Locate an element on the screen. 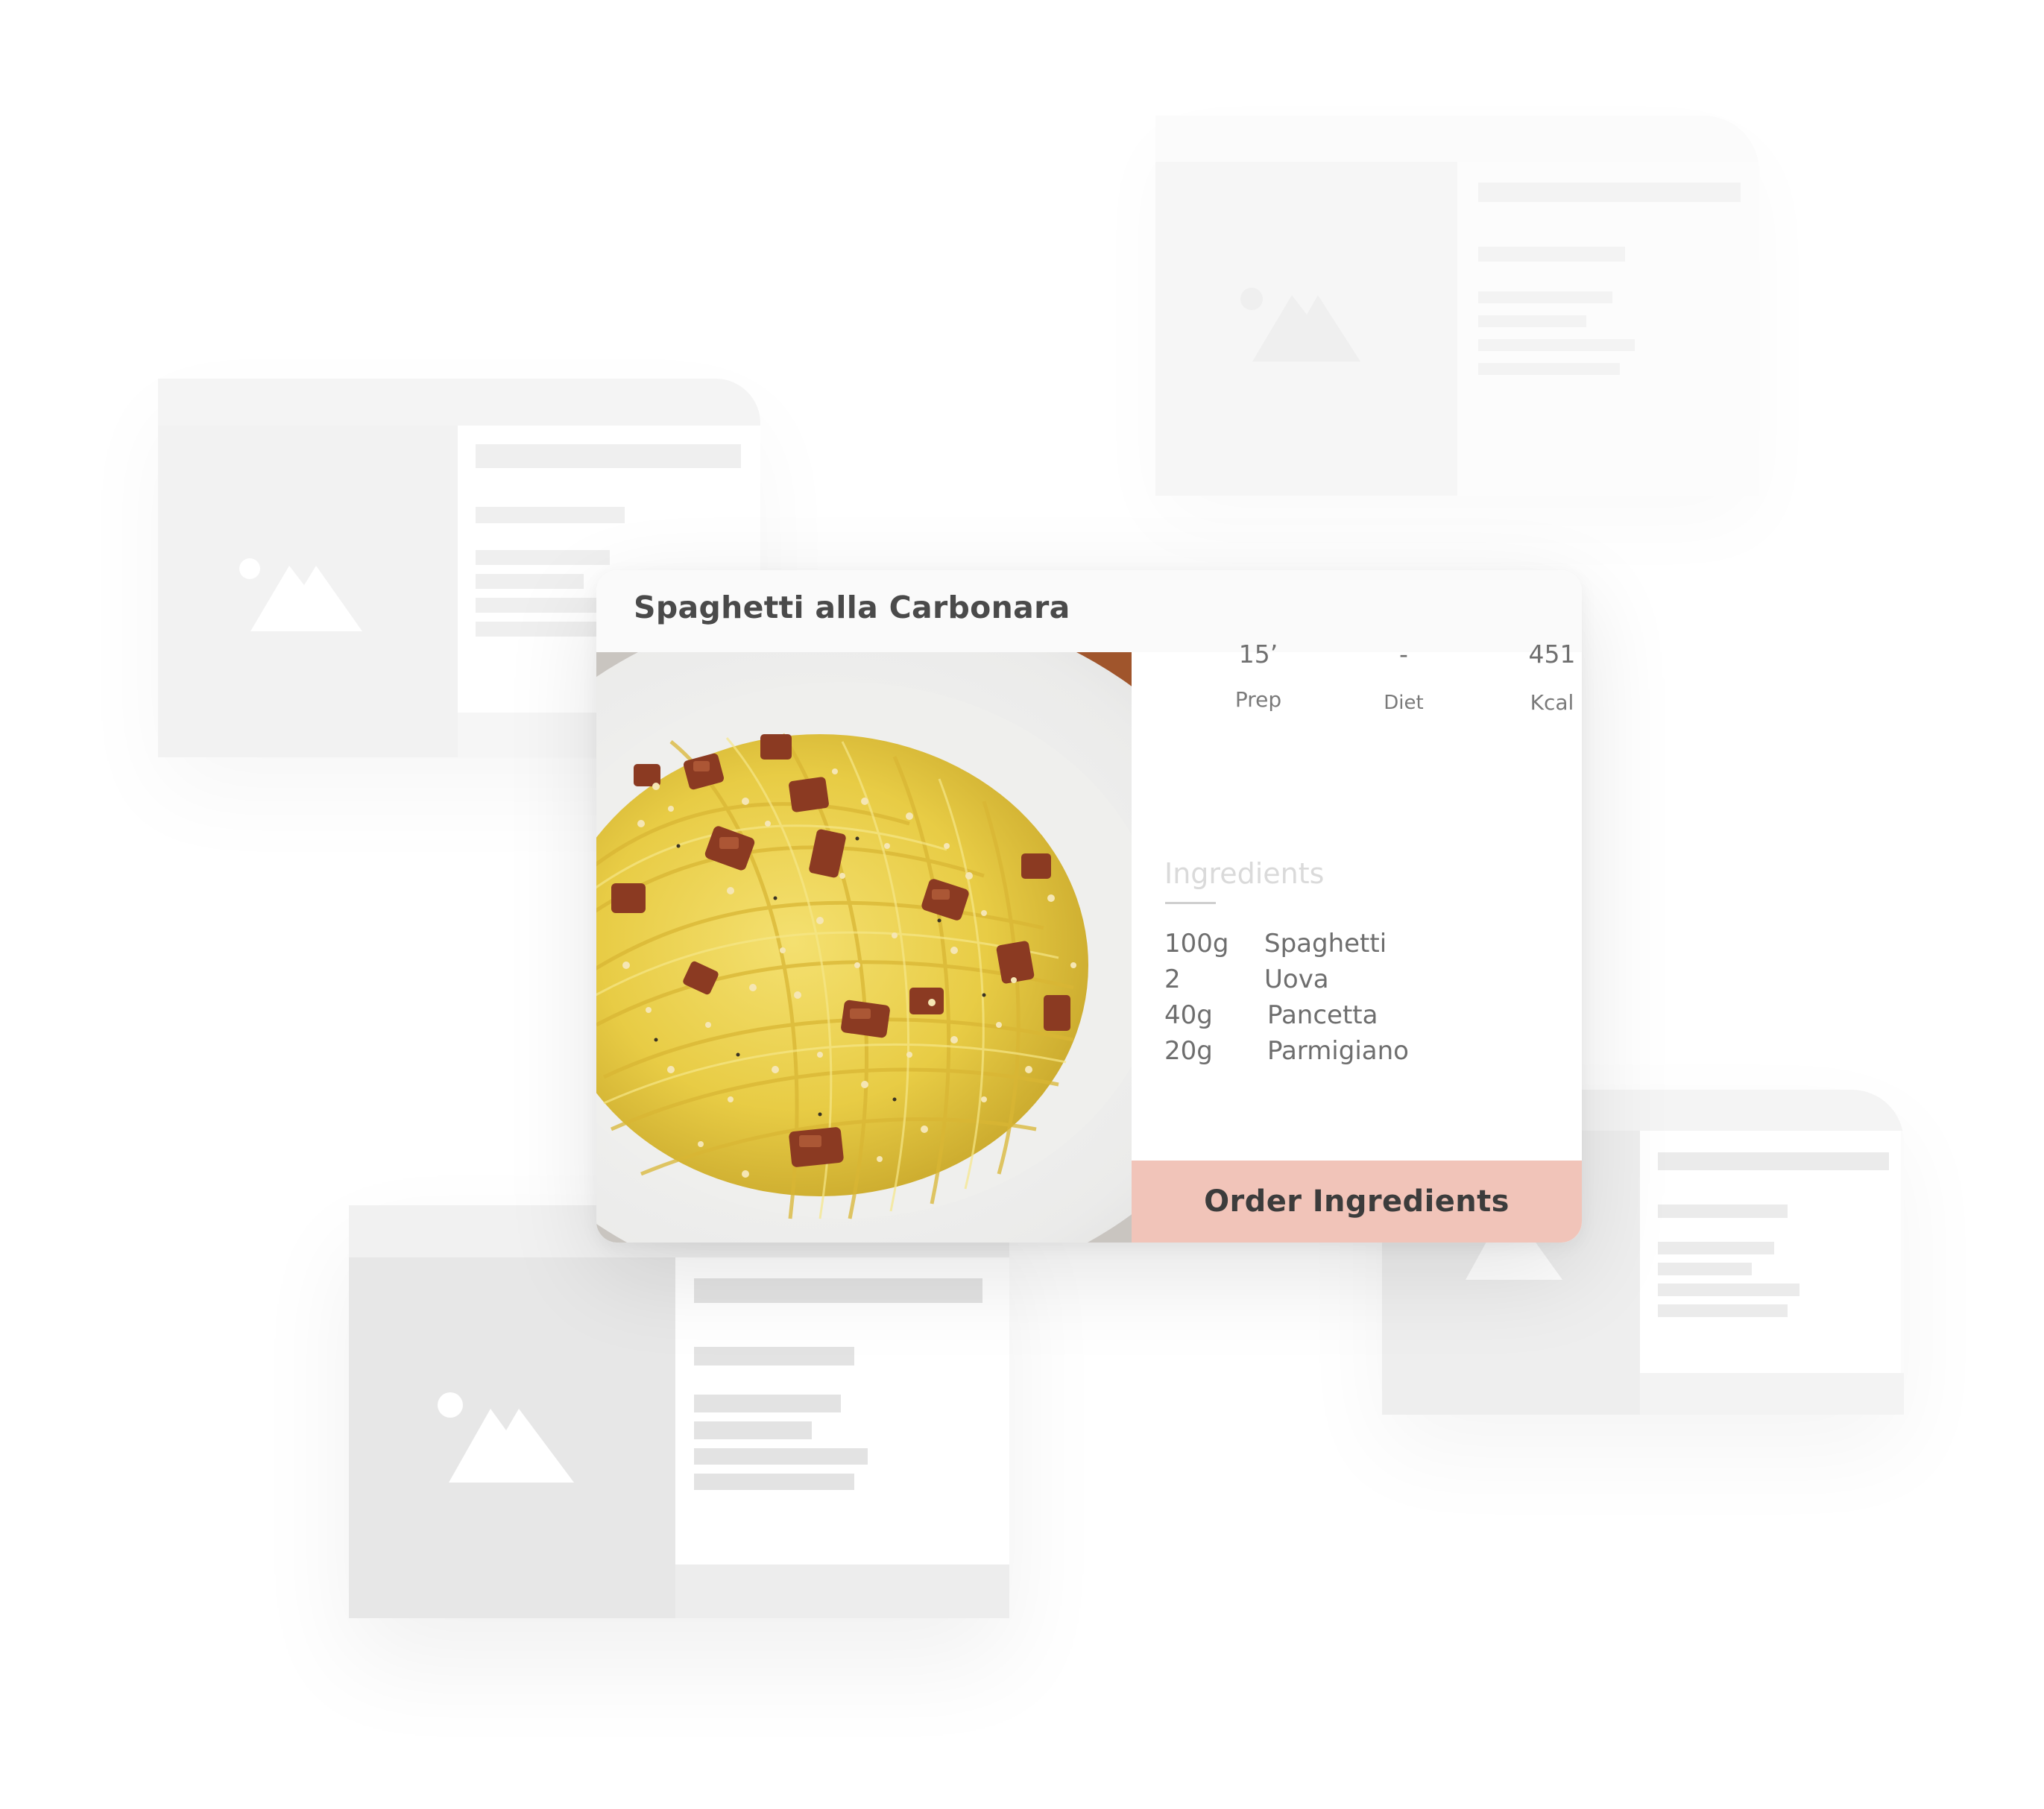  stat-kcal-label: Kcal is located at coordinates (1552, 702).